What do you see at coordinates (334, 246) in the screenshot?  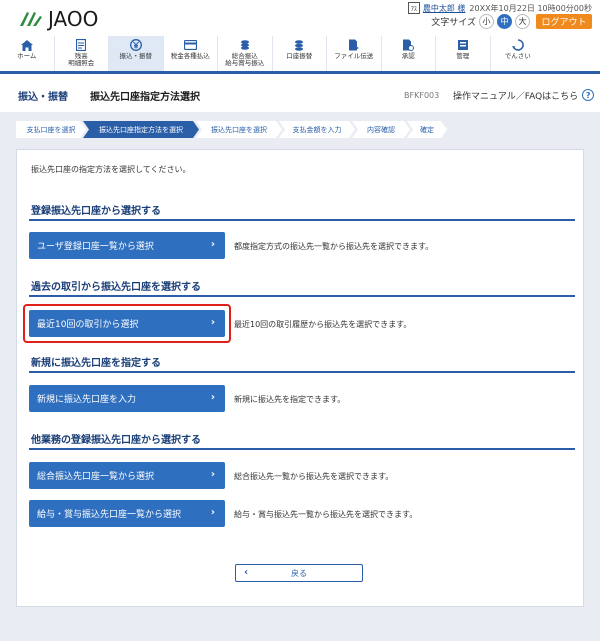 I see `button-description: 都度指定方式の振込先一覧から振込先を選択できます。` at bounding box center [334, 246].